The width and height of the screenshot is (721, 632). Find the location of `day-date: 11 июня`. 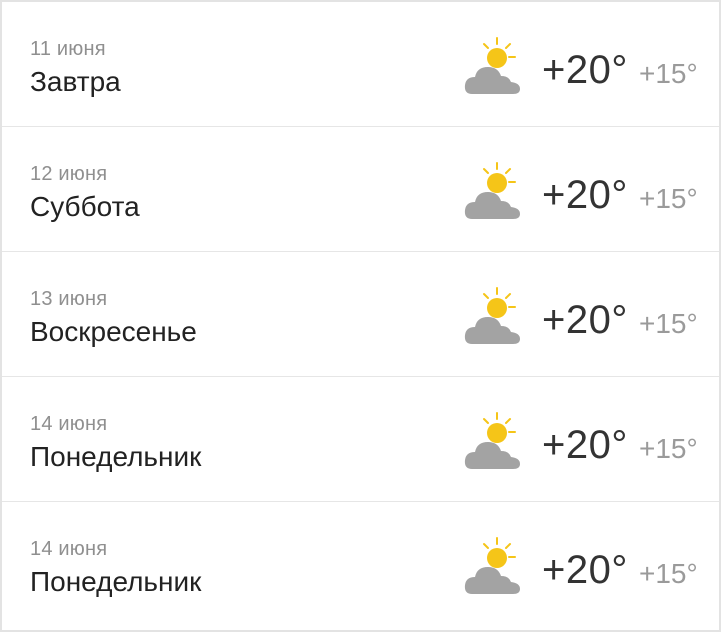

day-date: 11 июня is located at coordinates (68, 49).